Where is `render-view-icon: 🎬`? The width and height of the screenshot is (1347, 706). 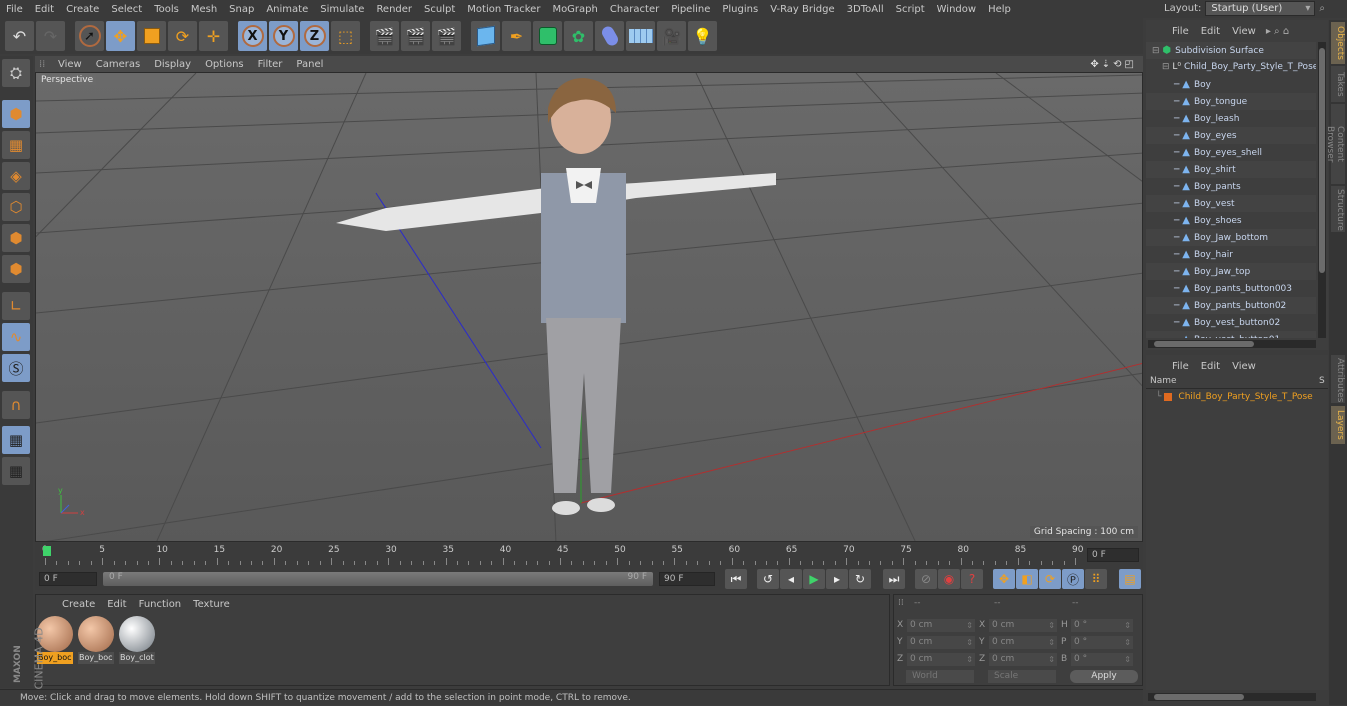 render-view-icon: 🎬 is located at coordinates (384, 36).